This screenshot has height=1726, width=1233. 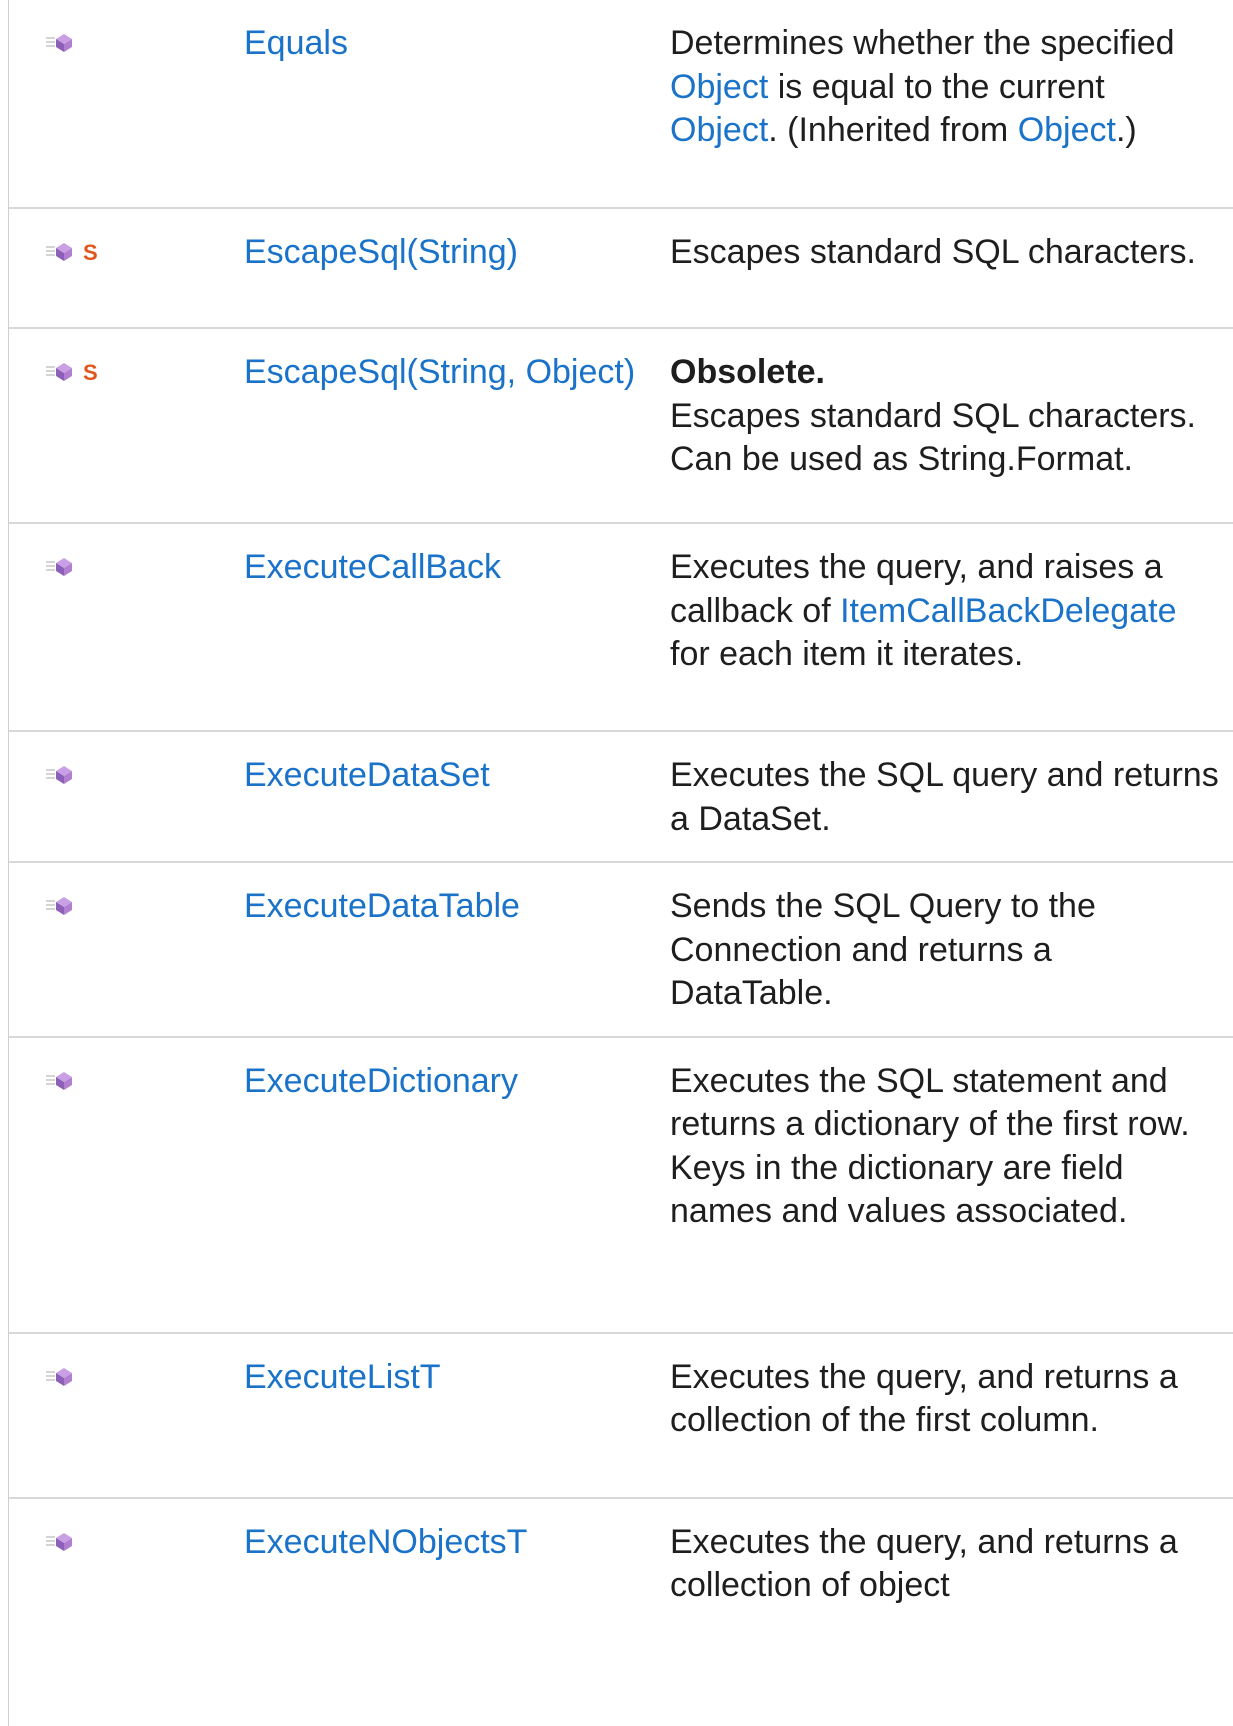 What do you see at coordinates (385, 1542) in the screenshot?
I see `member-link-executenobjectst: ExecuteNObjectsT` at bounding box center [385, 1542].